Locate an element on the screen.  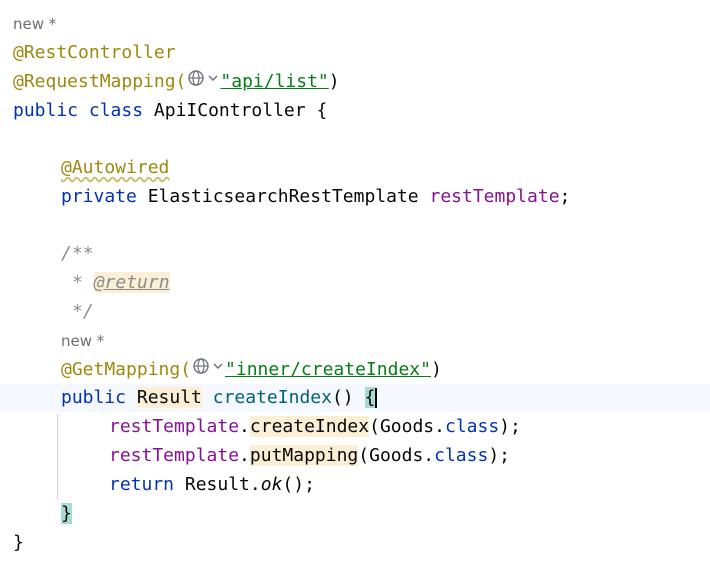
annotation-autowired: @Autowired is located at coordinates (115, 167).